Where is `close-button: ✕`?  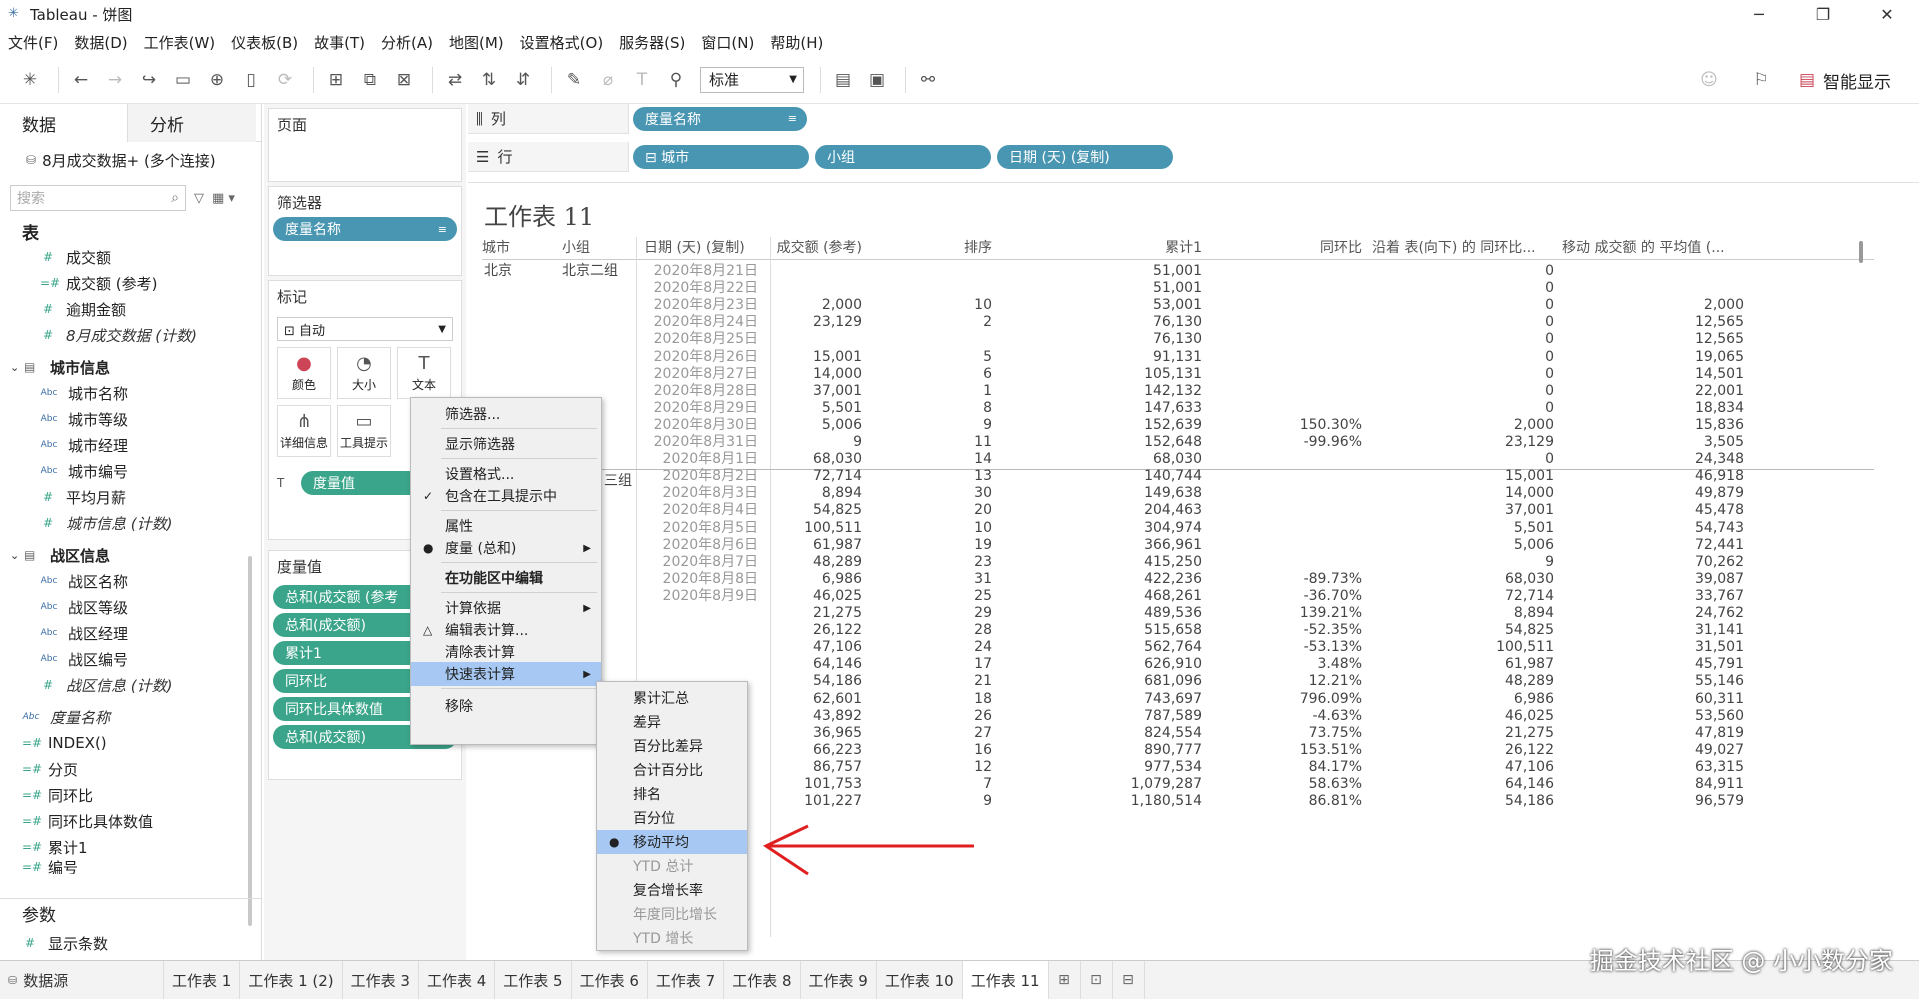 close-button: ✕ is located at coordinates (1887, 14).